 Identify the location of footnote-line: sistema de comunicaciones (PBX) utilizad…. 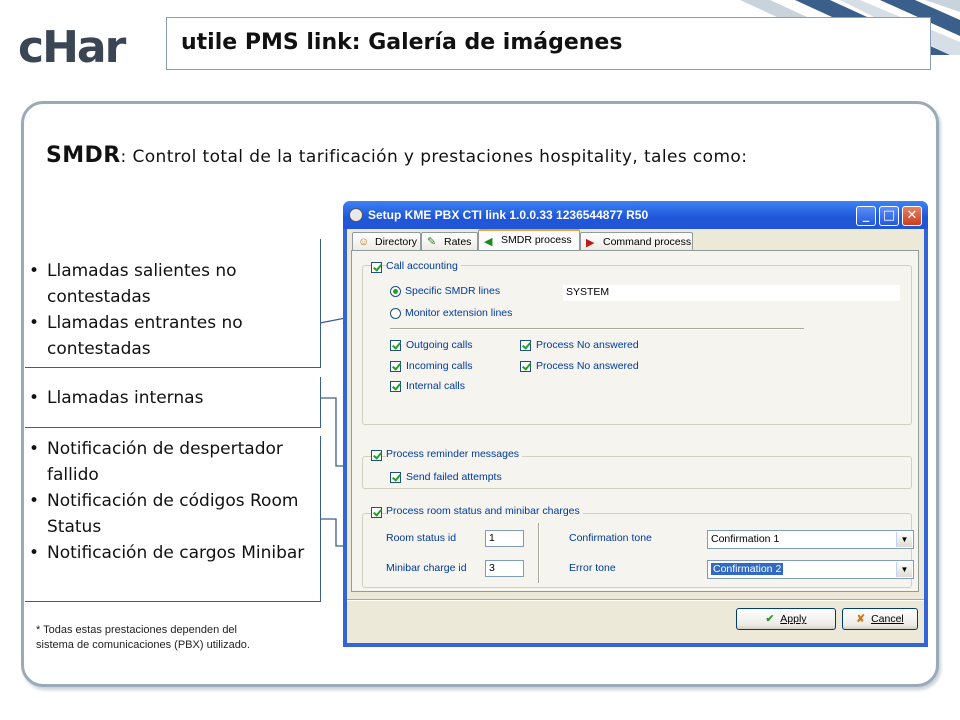
(143, 645).